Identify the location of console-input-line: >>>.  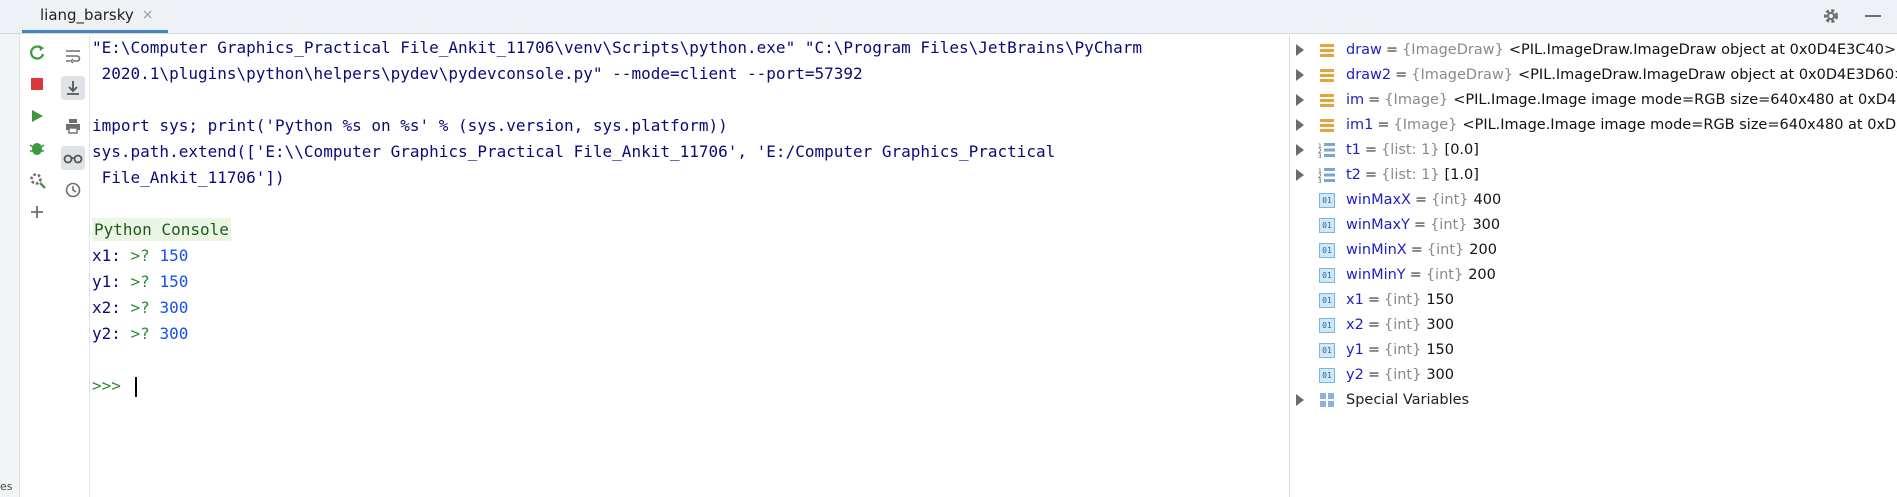
(114, 386).